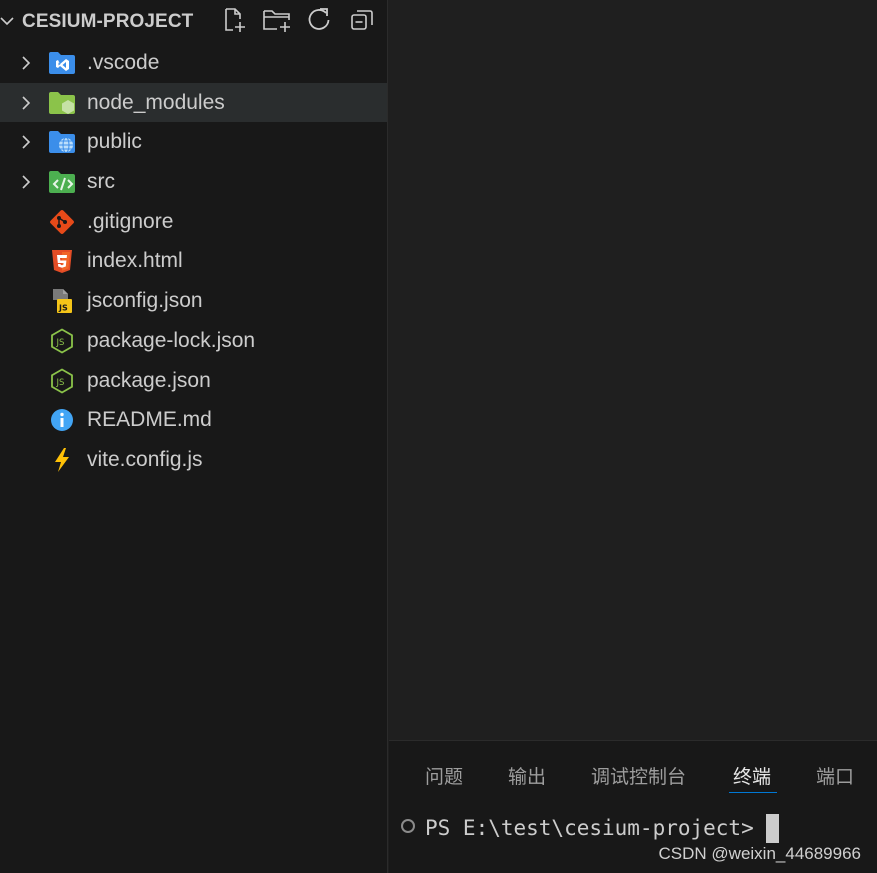 This screenshot has width=877, height=873. I want to click on info-icon, so click(62, 420).